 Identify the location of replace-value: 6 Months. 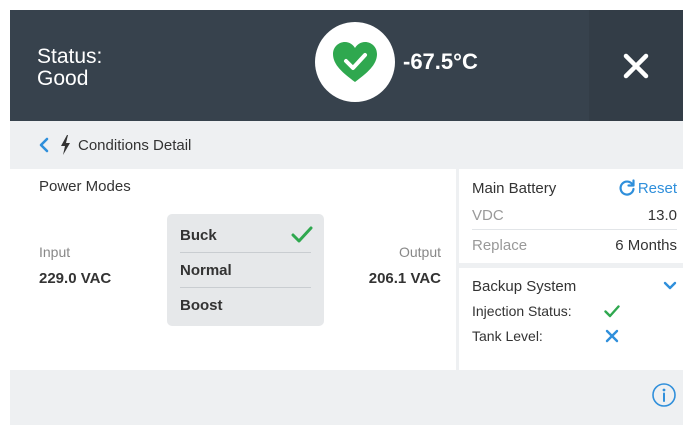
(646, 245).